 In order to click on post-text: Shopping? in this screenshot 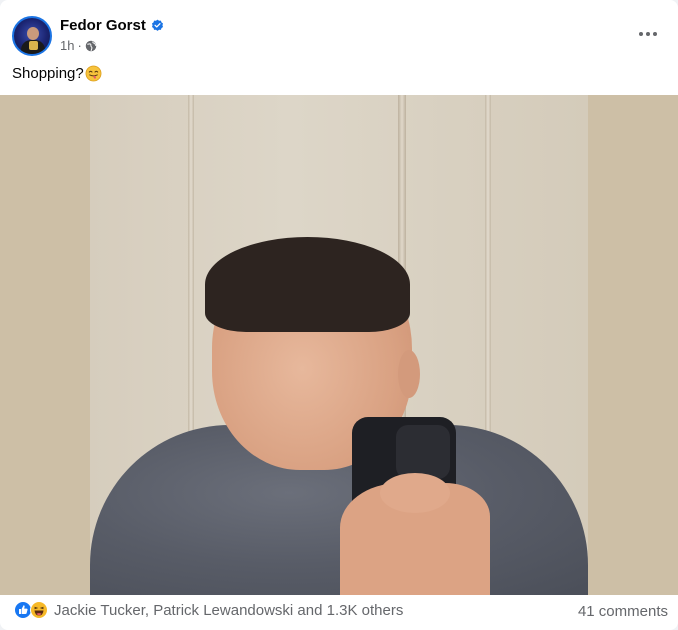, I will do `click(48, 73)`.